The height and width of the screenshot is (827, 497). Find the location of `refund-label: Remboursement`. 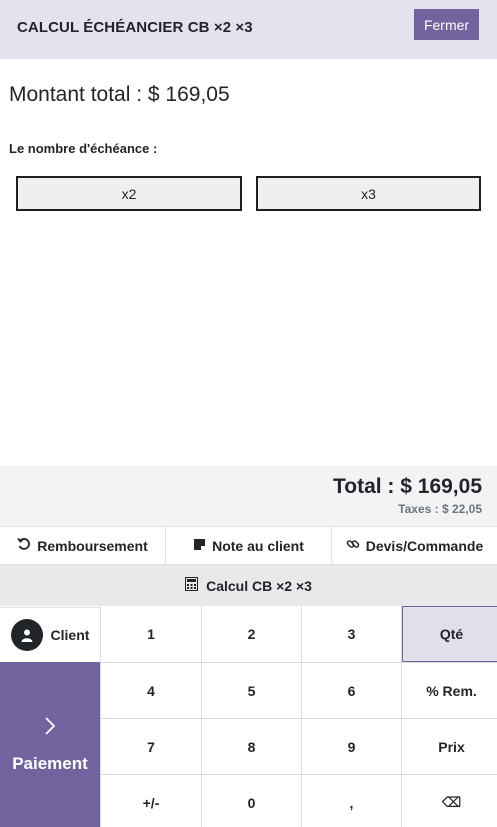

refund-label: Remboursement is located at coordinates (92, 545).